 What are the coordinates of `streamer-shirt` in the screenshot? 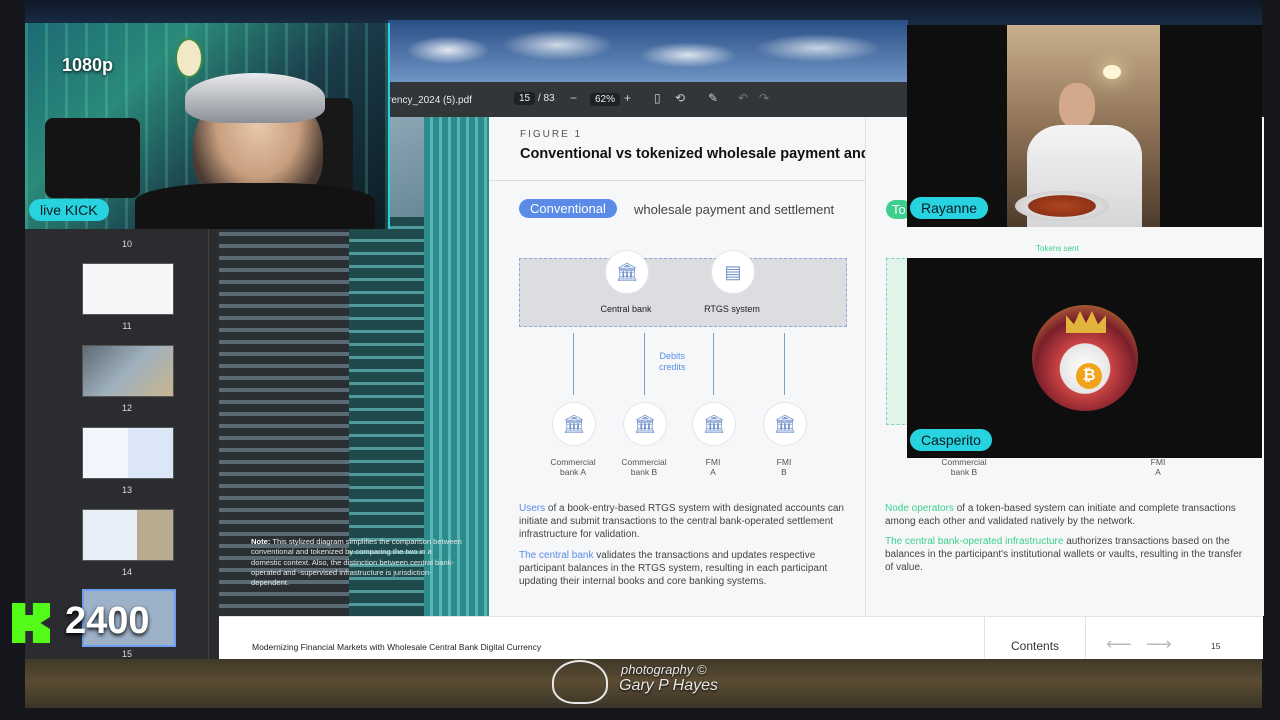 It's located at (255, 206).